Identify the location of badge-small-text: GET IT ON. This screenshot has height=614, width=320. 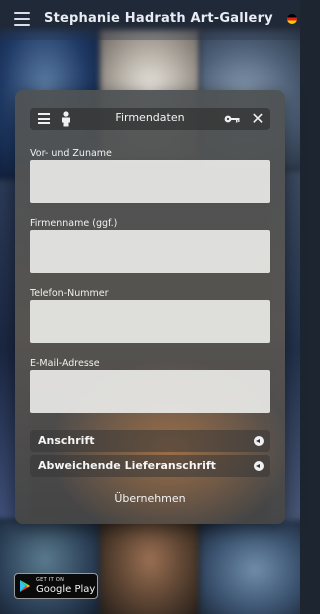
(50, 580).